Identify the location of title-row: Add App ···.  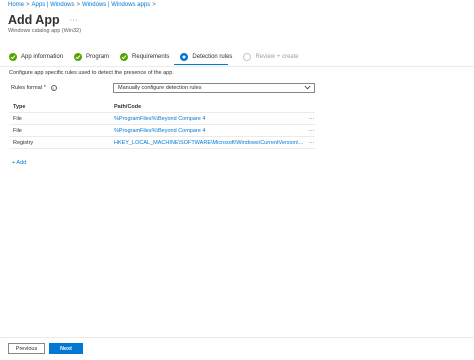
(43, 20).